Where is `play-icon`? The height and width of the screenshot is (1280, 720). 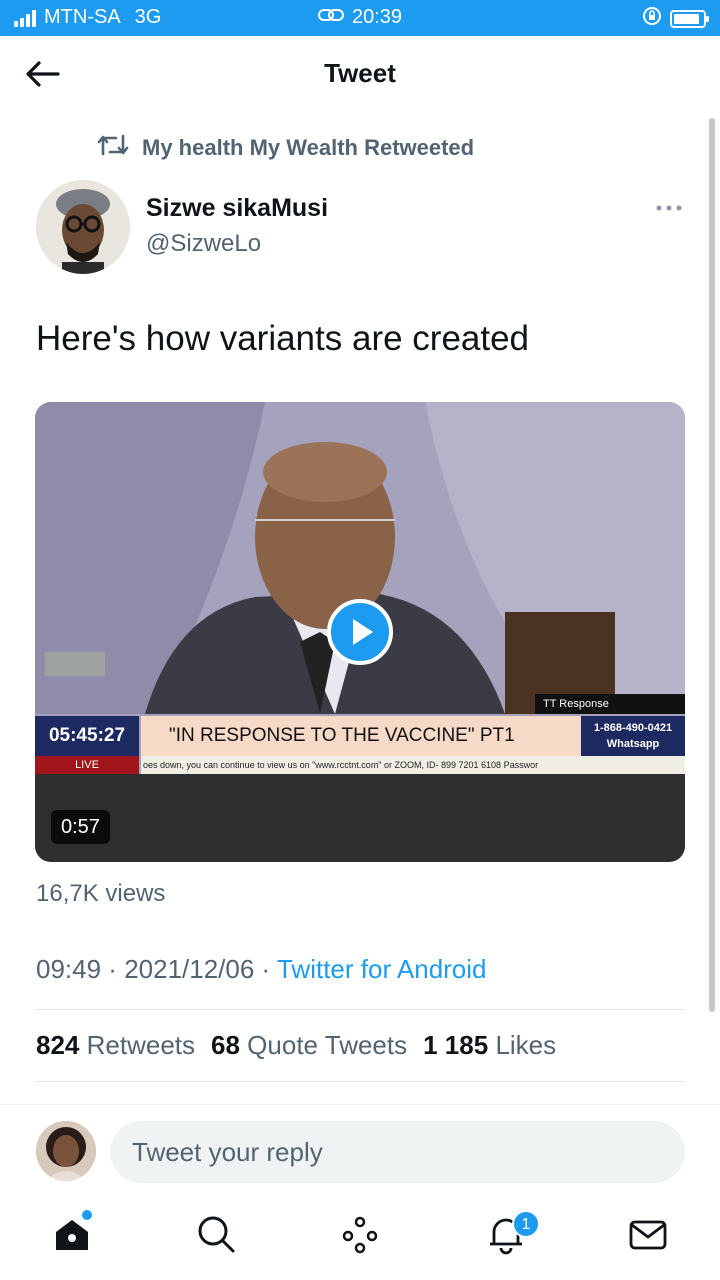 play-icon is located at coordinates (360, 632).